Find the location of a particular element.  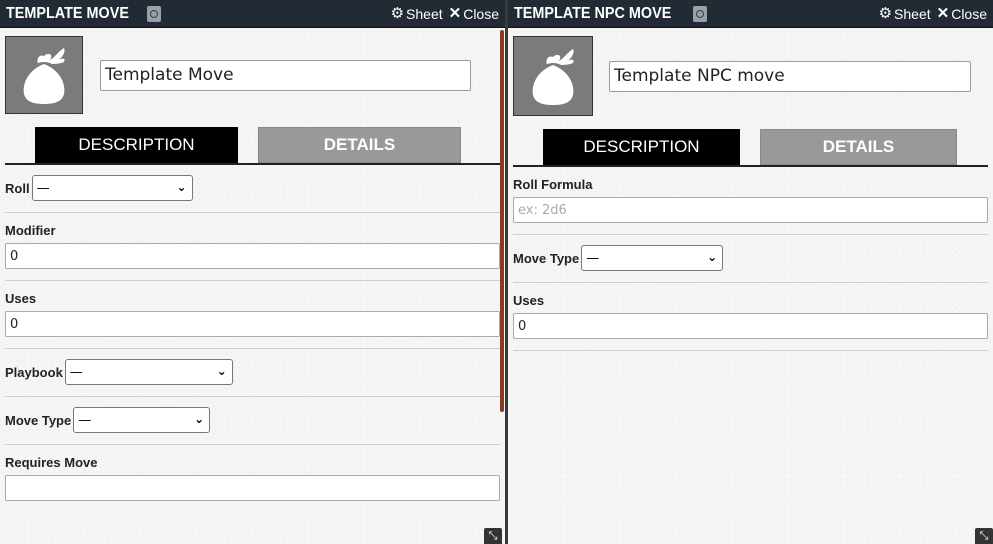

window-title: TEMPLATE MOVE is located at coordinates (67, 13).